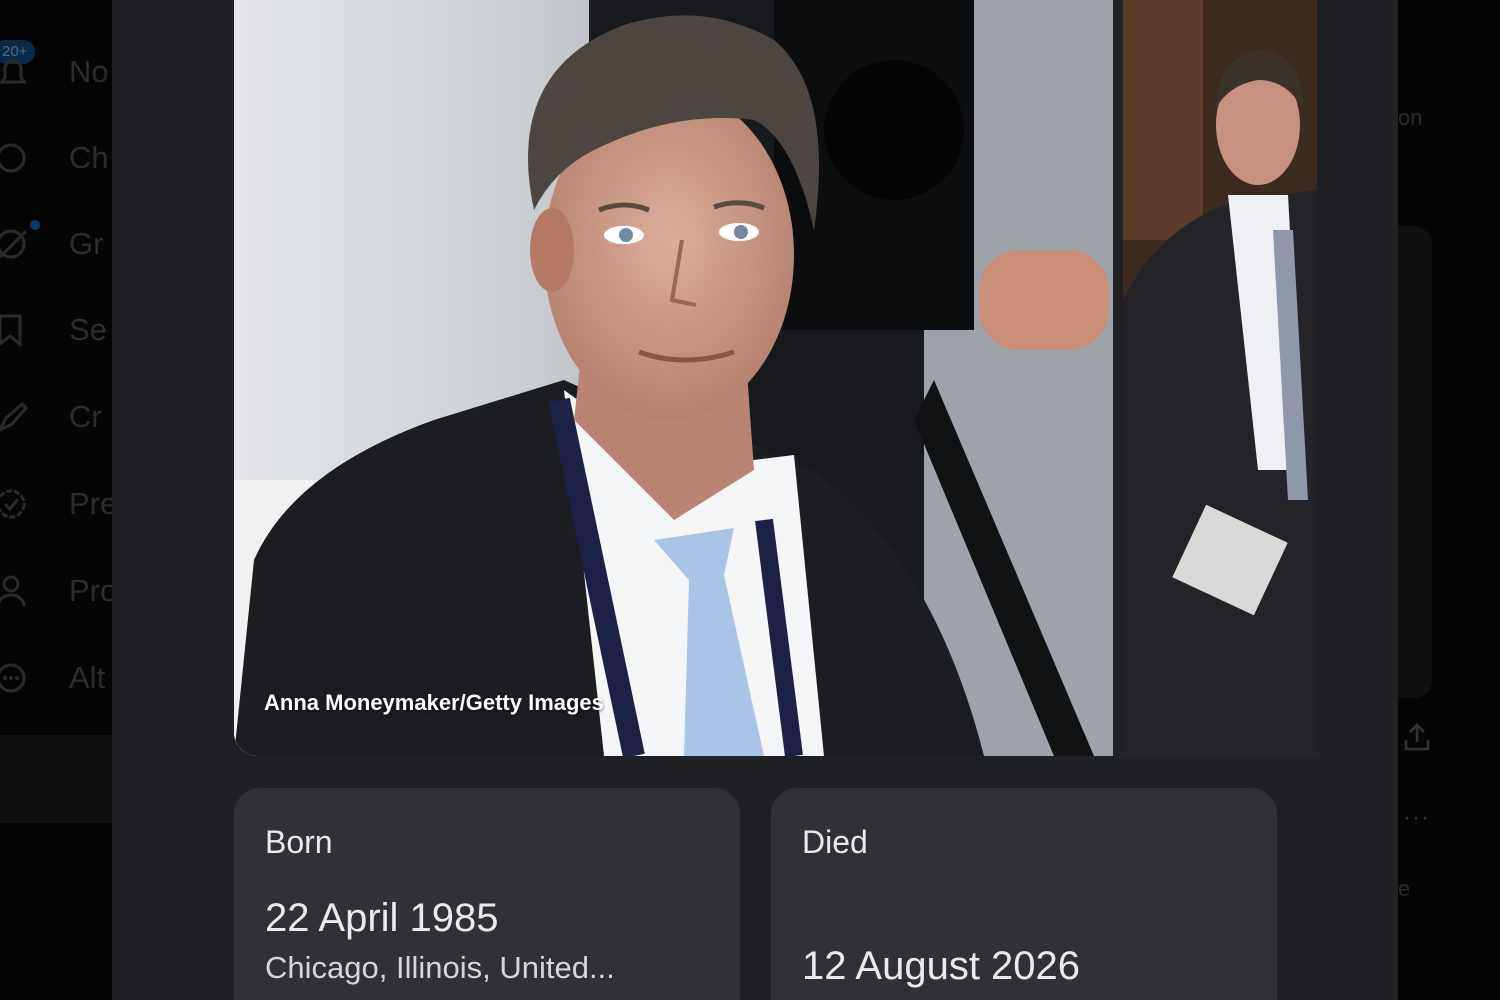 Image resolution: width=1500 pixels, height=1000 pixels. Describe the element at coordinates (56, 417) in the screenshot. I see `sidebar-item-creator-studio: Cr` at that location.